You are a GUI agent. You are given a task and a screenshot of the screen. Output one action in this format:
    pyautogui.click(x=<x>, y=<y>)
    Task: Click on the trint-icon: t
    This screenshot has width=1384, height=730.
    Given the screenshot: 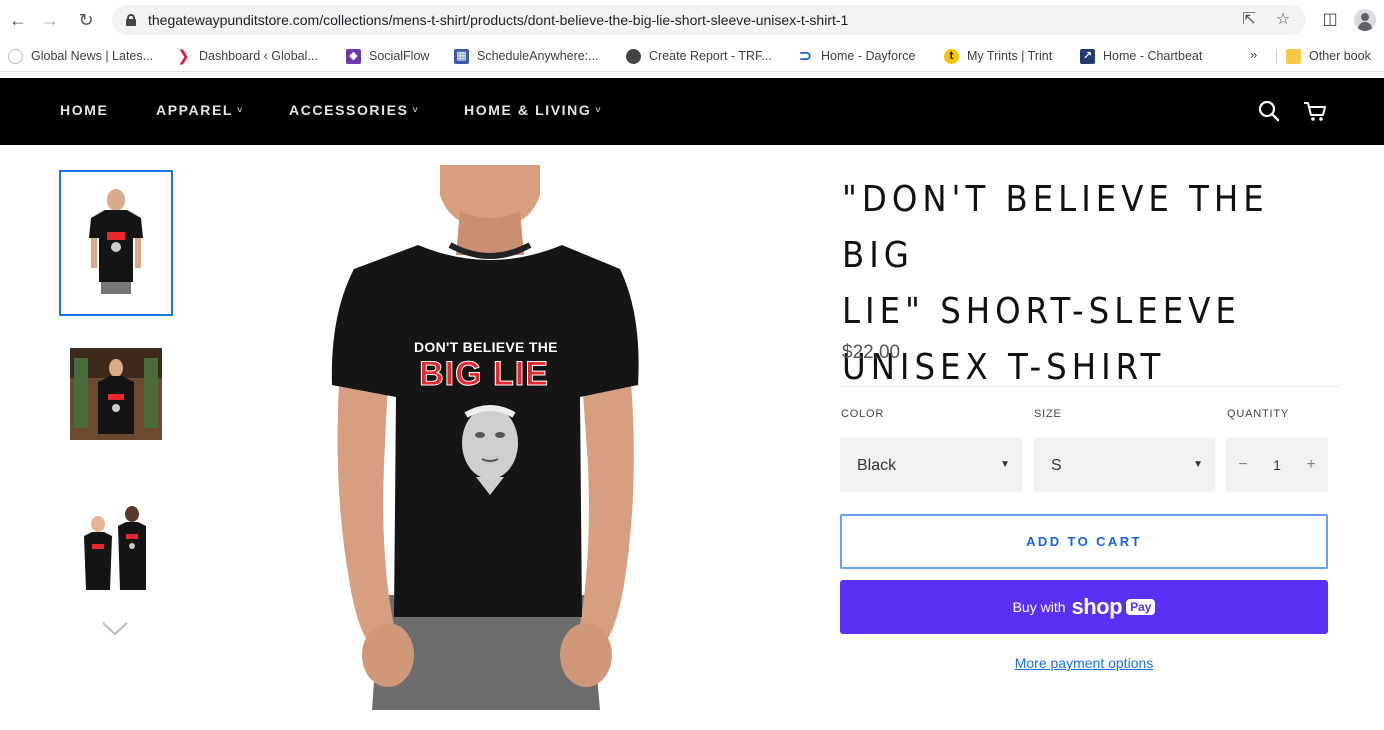 What is the action you would take?
    pyautogui.click(x=951, y=56)
    